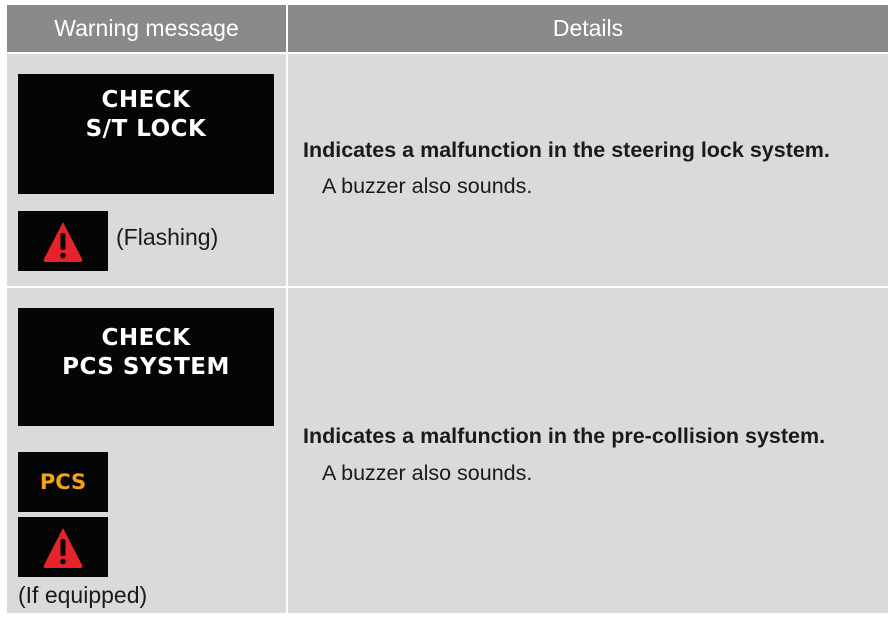  I want to click on display-line: PCS SYSTEM, so click(146, 367).